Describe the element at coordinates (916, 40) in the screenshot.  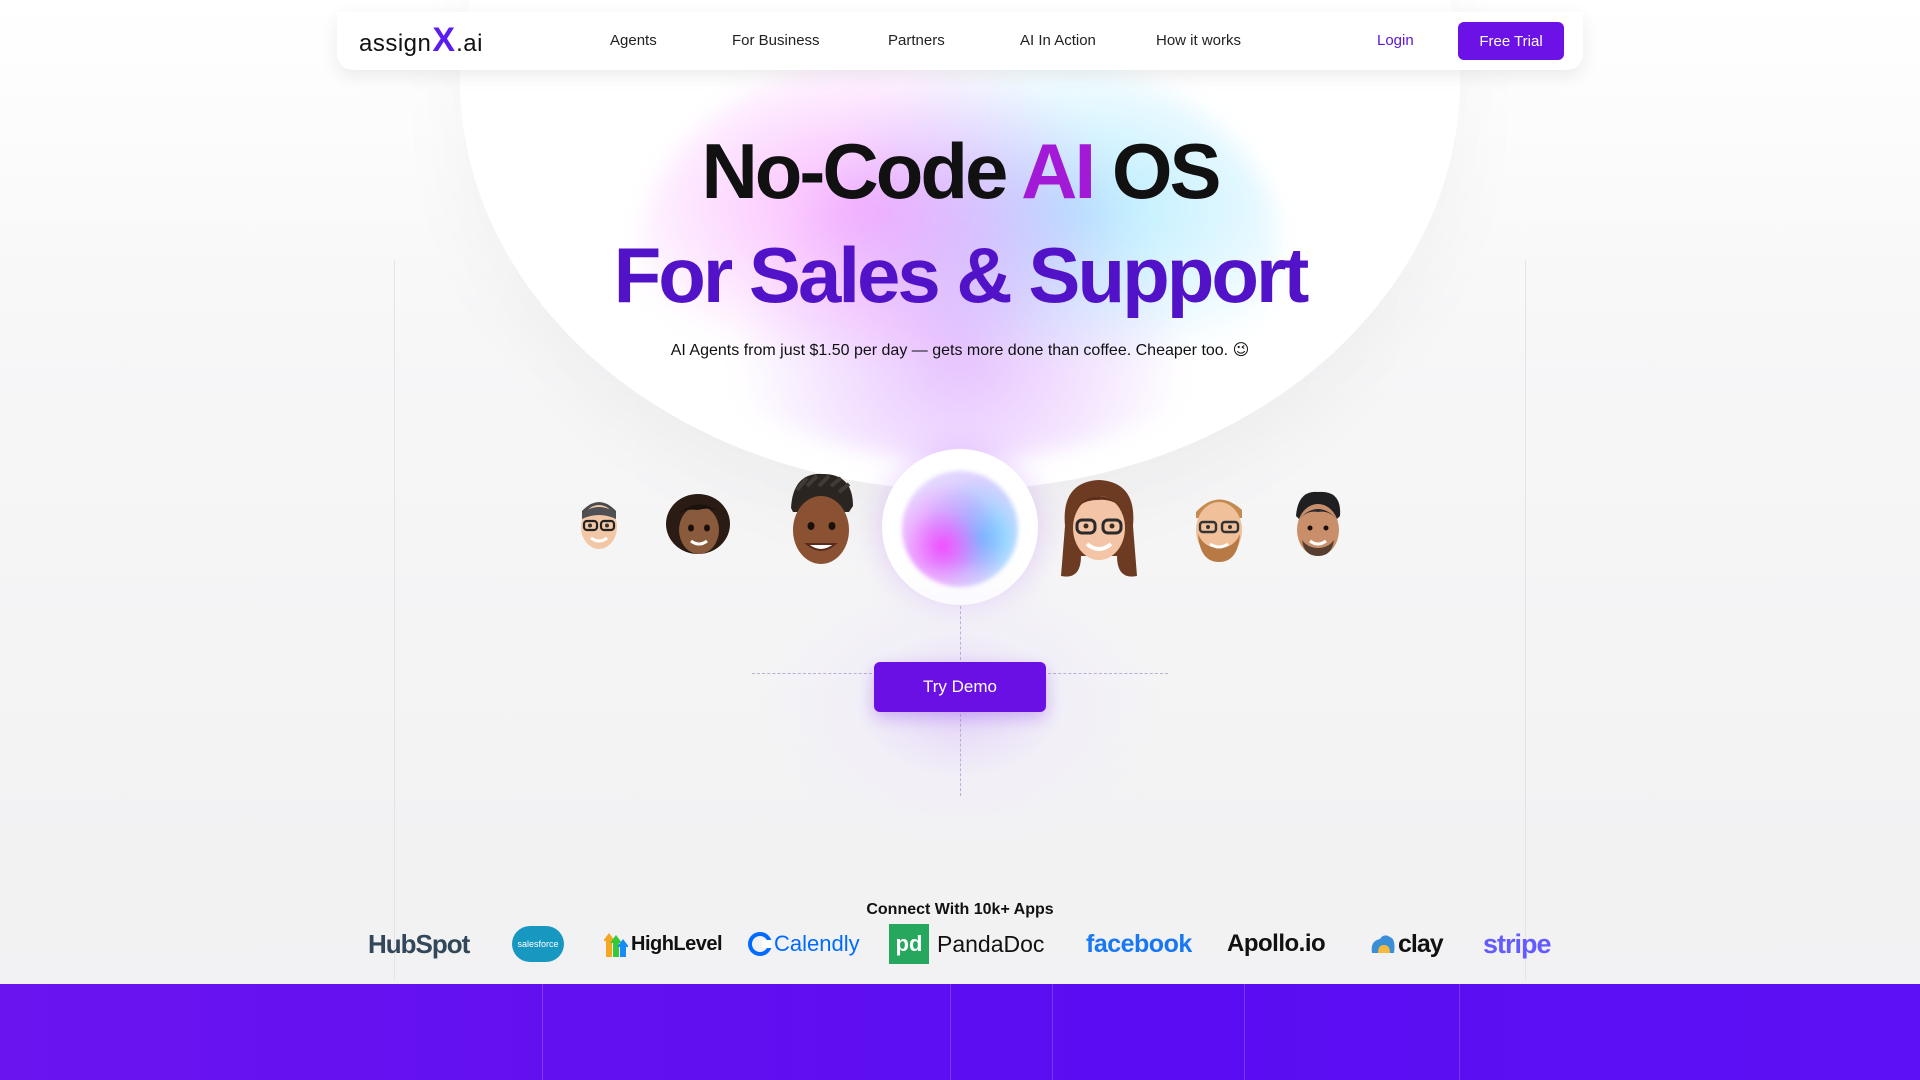
I see `nav-link-partners: Partners` at that location.